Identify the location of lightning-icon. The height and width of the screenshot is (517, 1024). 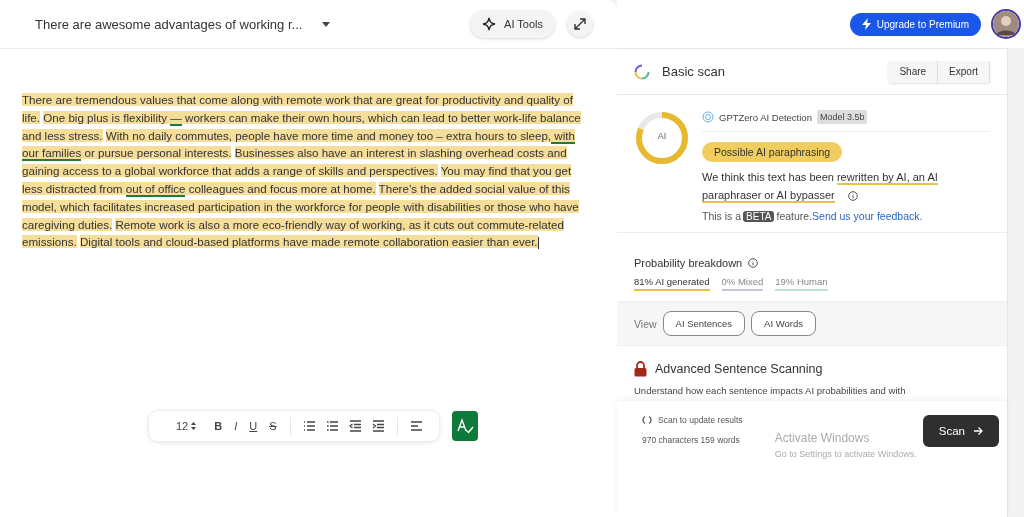
(866, 24).